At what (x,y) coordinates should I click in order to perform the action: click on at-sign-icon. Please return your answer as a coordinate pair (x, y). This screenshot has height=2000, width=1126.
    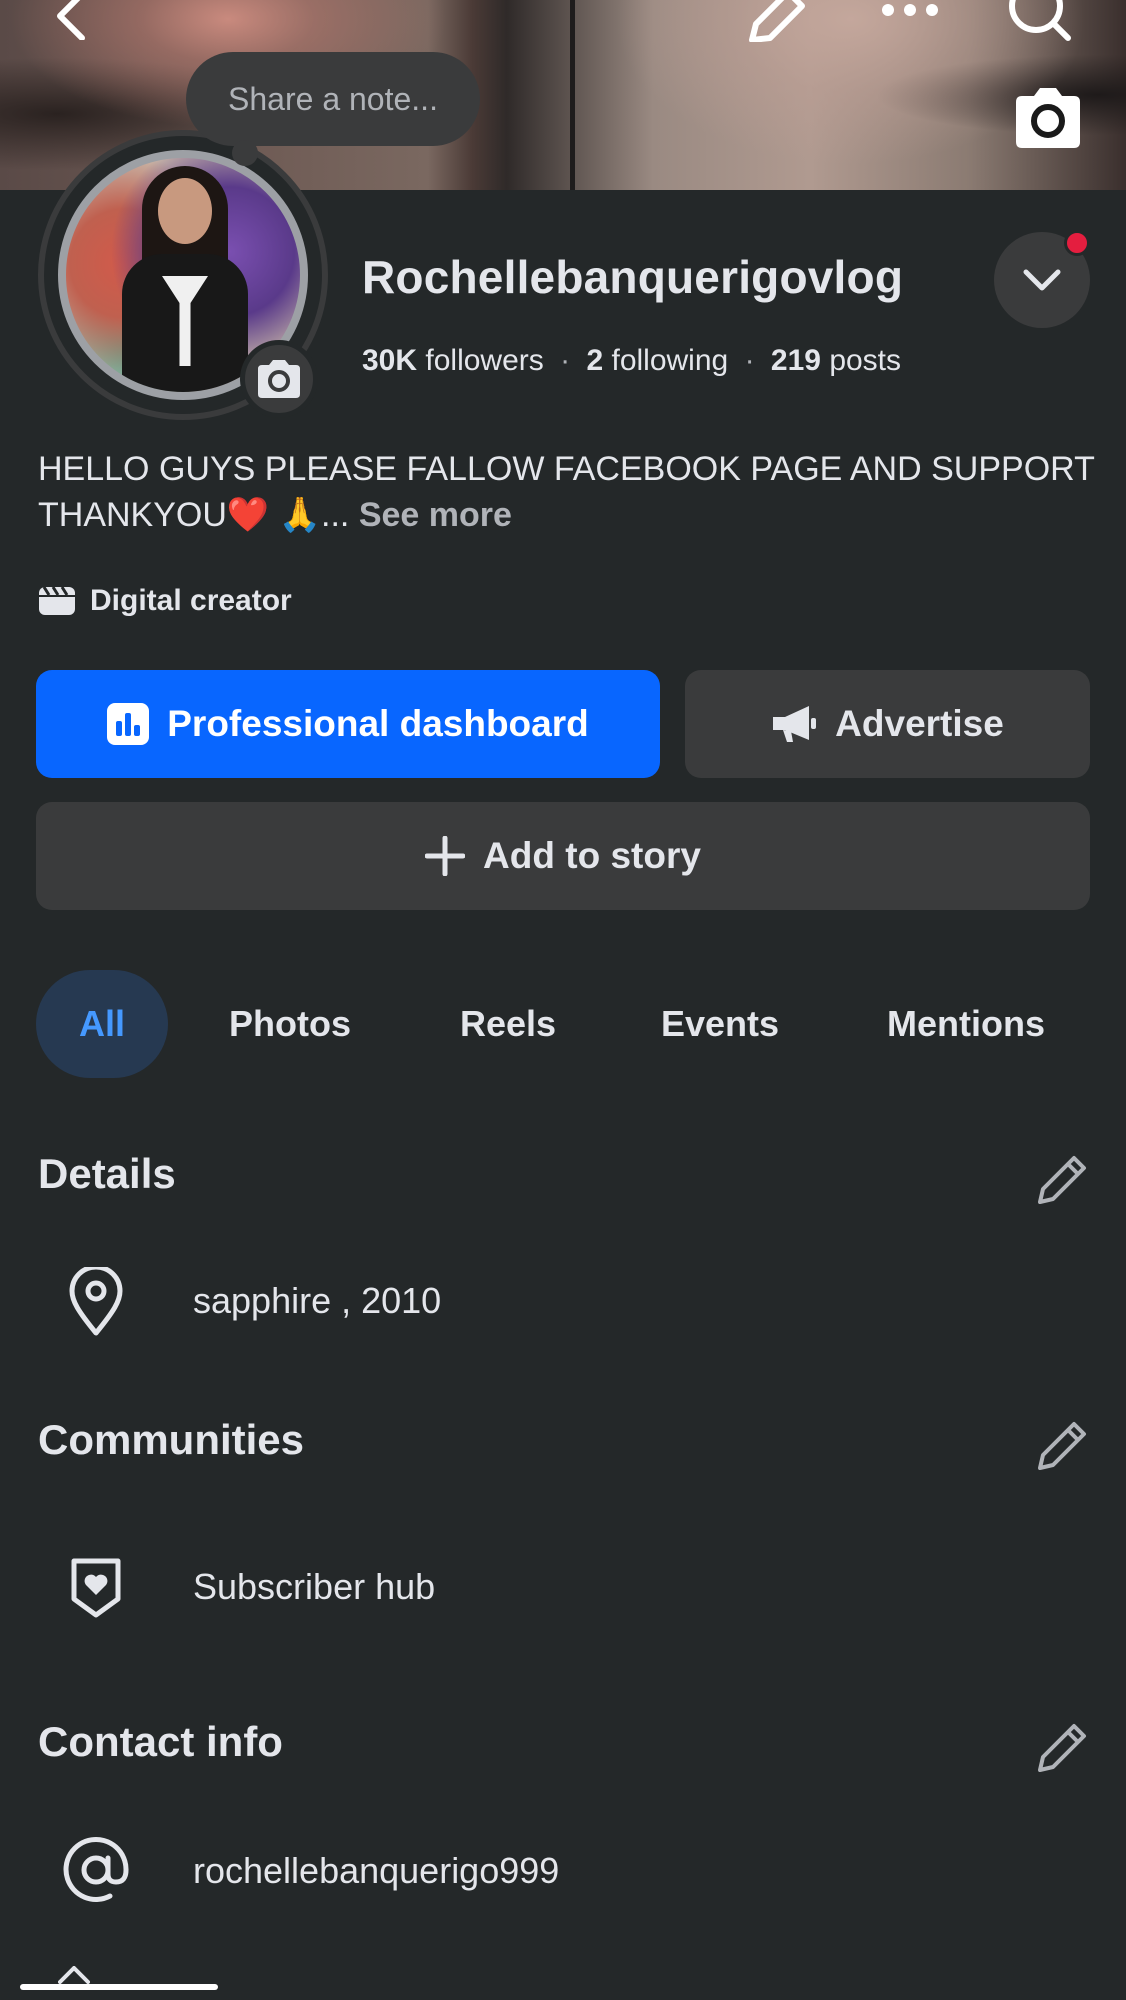
    Looking at the image, I should click on (96, 1870).